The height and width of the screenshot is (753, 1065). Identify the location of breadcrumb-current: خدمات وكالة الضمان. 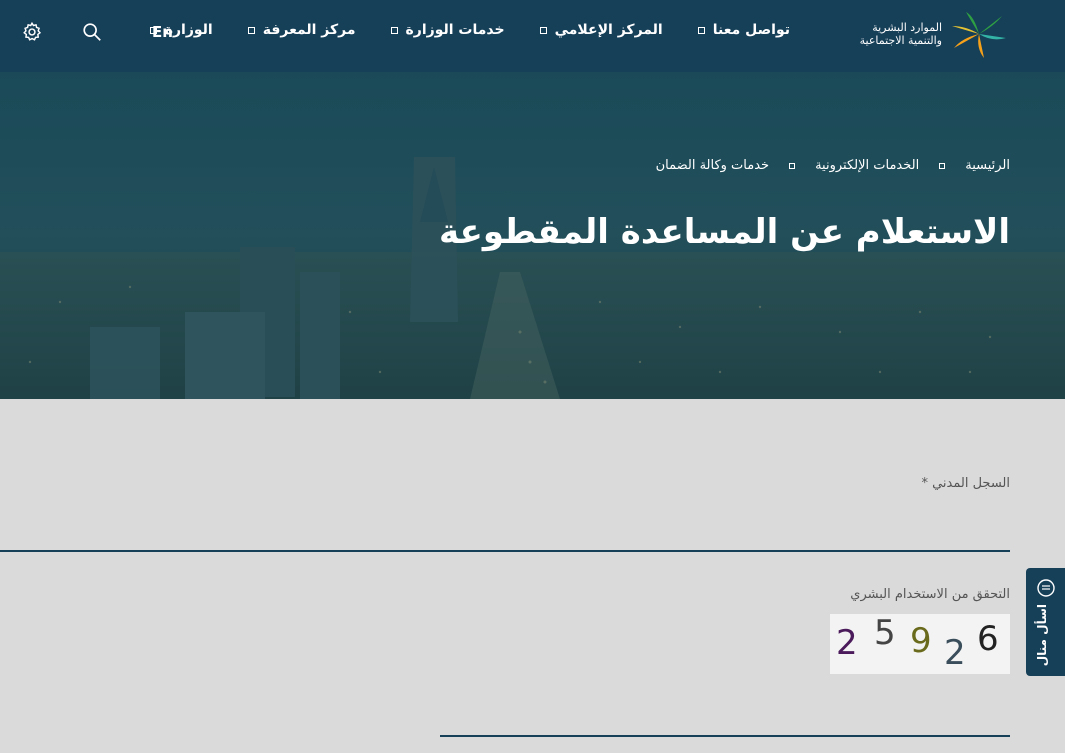
(713, 165).